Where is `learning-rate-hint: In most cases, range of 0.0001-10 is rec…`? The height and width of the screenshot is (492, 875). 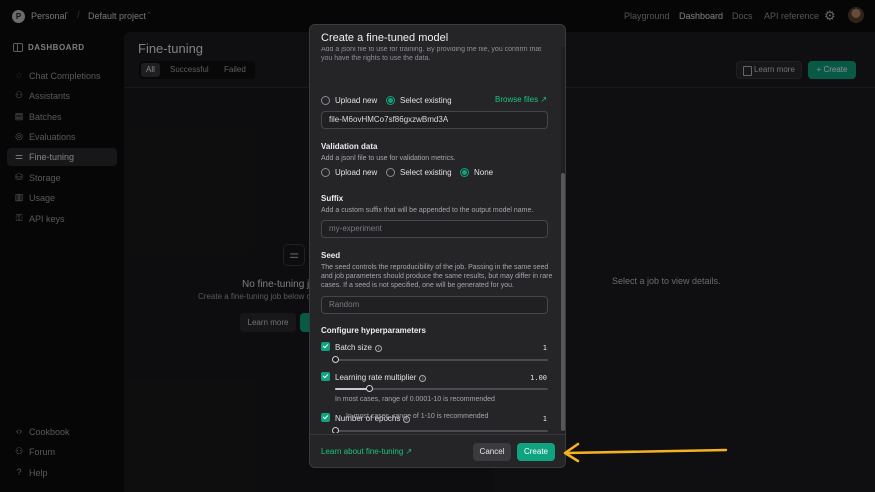 learning-rate-hint: In most cases, range of 0.0001-10 is rec… is located at coordinates (415, 399).